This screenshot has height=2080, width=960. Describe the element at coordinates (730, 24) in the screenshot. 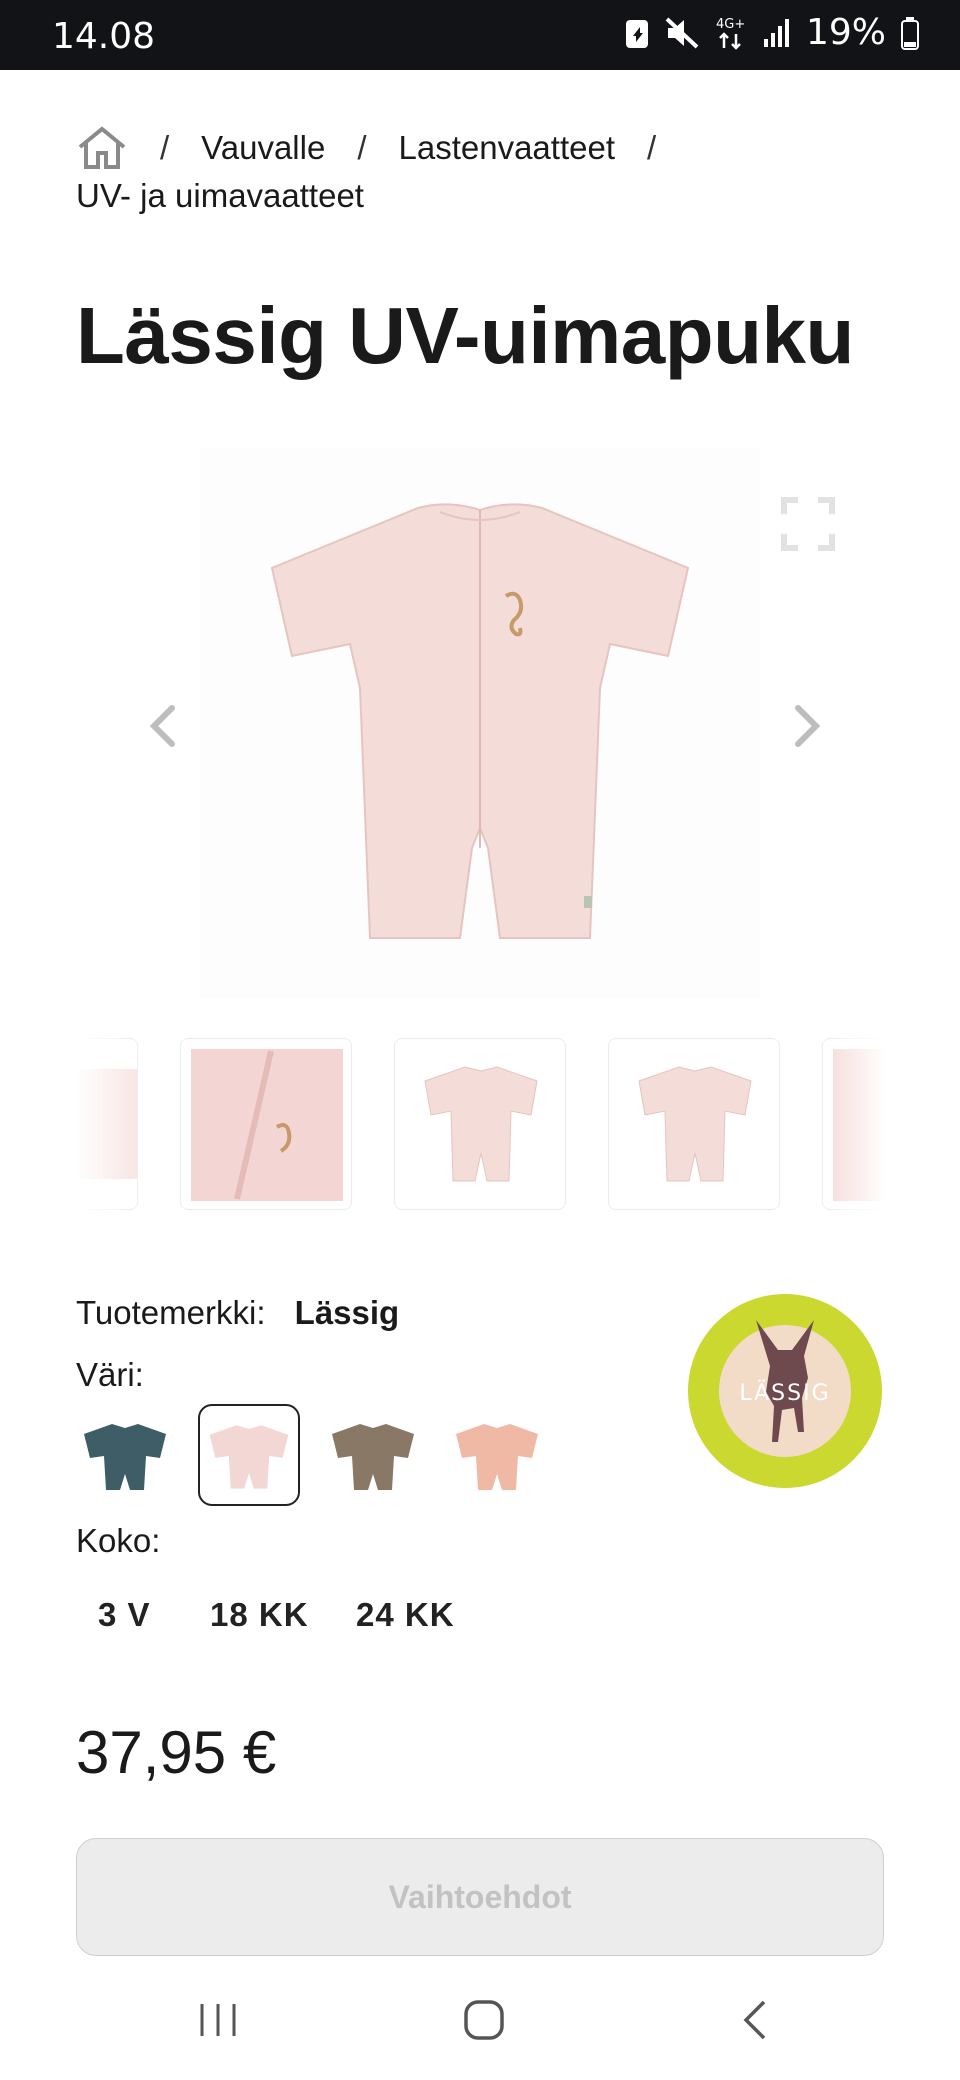

I see `svg-text: 4G+` at that location.